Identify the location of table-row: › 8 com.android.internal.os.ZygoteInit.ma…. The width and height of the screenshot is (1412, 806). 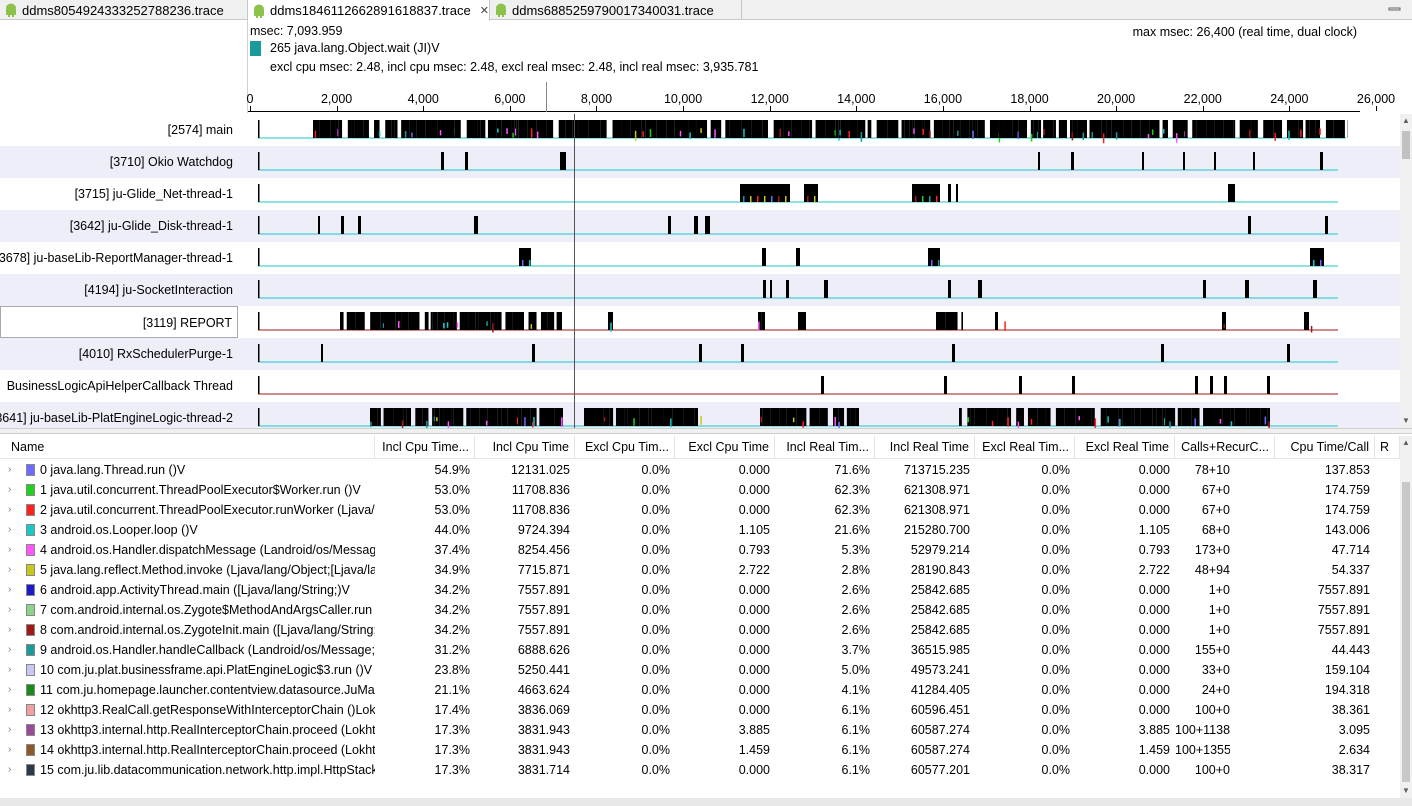
(700, 630).